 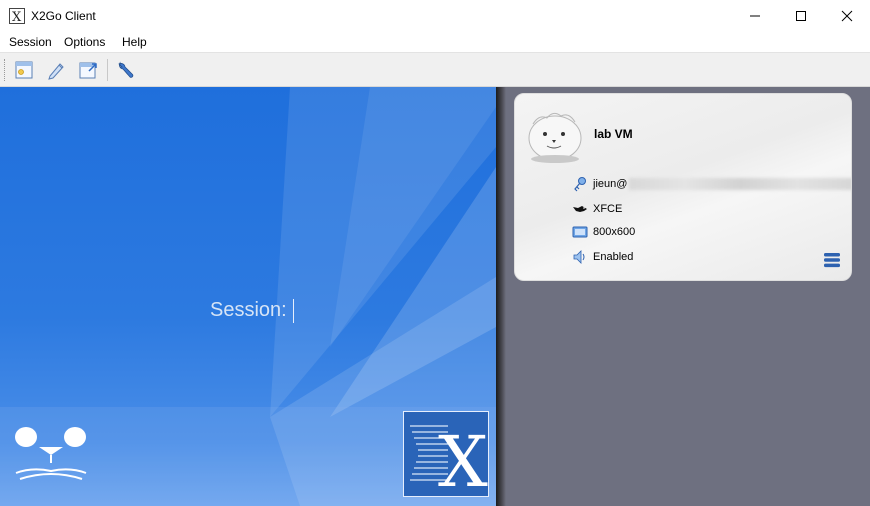 What do you see at coordinates (580, 257) in the screenshot?
I see `speaker-icon` at bounding box center [580, 257].